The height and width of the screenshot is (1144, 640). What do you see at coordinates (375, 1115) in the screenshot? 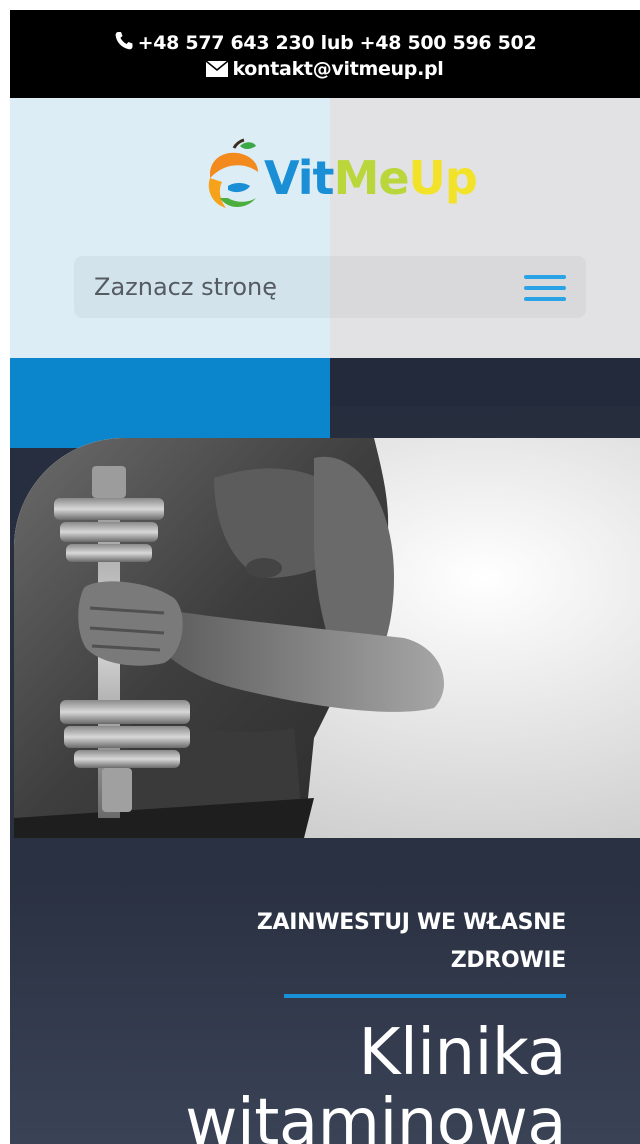
I see `hero-title-line: witaminowa` at bounding box center [375, 1115].